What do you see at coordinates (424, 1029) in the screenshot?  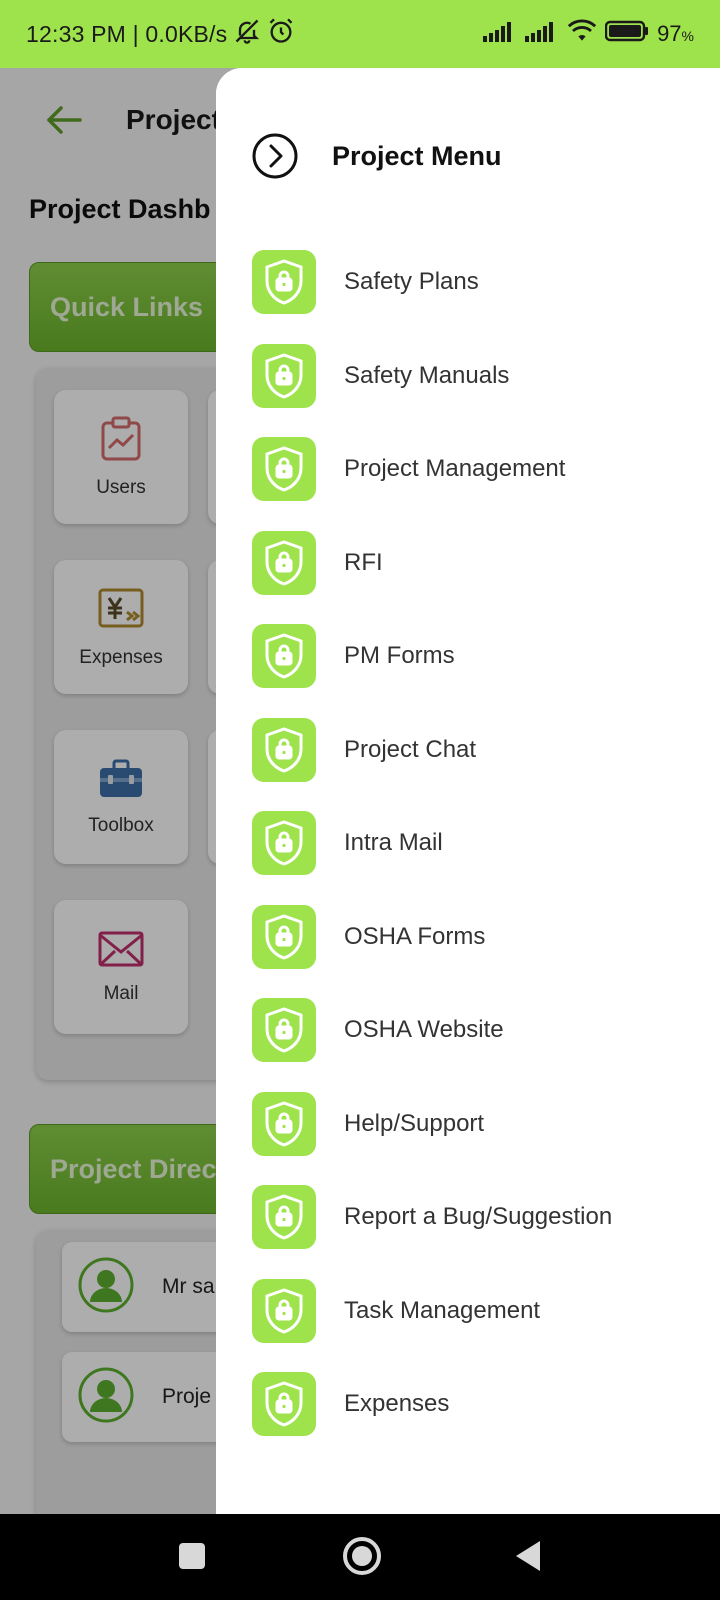 I see `menu-item-label: OSHA Website` at bounding box center [424, 1029].